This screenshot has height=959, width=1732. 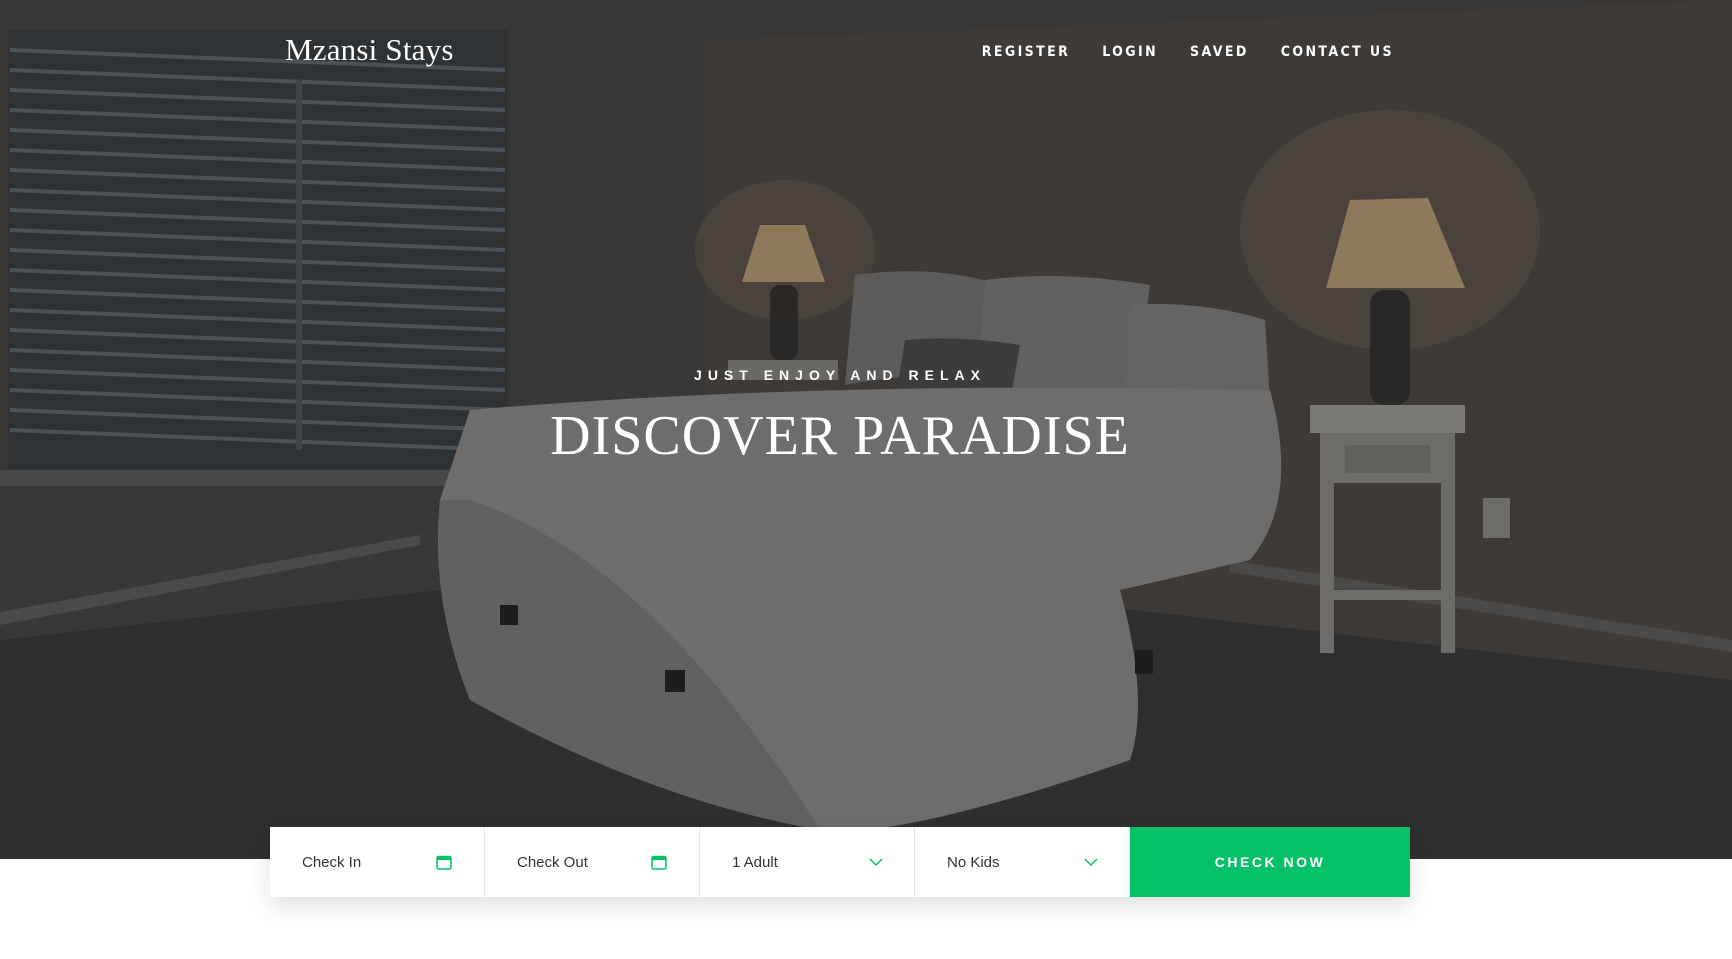 What do you see at coordinates (332, 862) in the screenshot?
I see `check-in-label: Check In` at bounding box center [332, 862].